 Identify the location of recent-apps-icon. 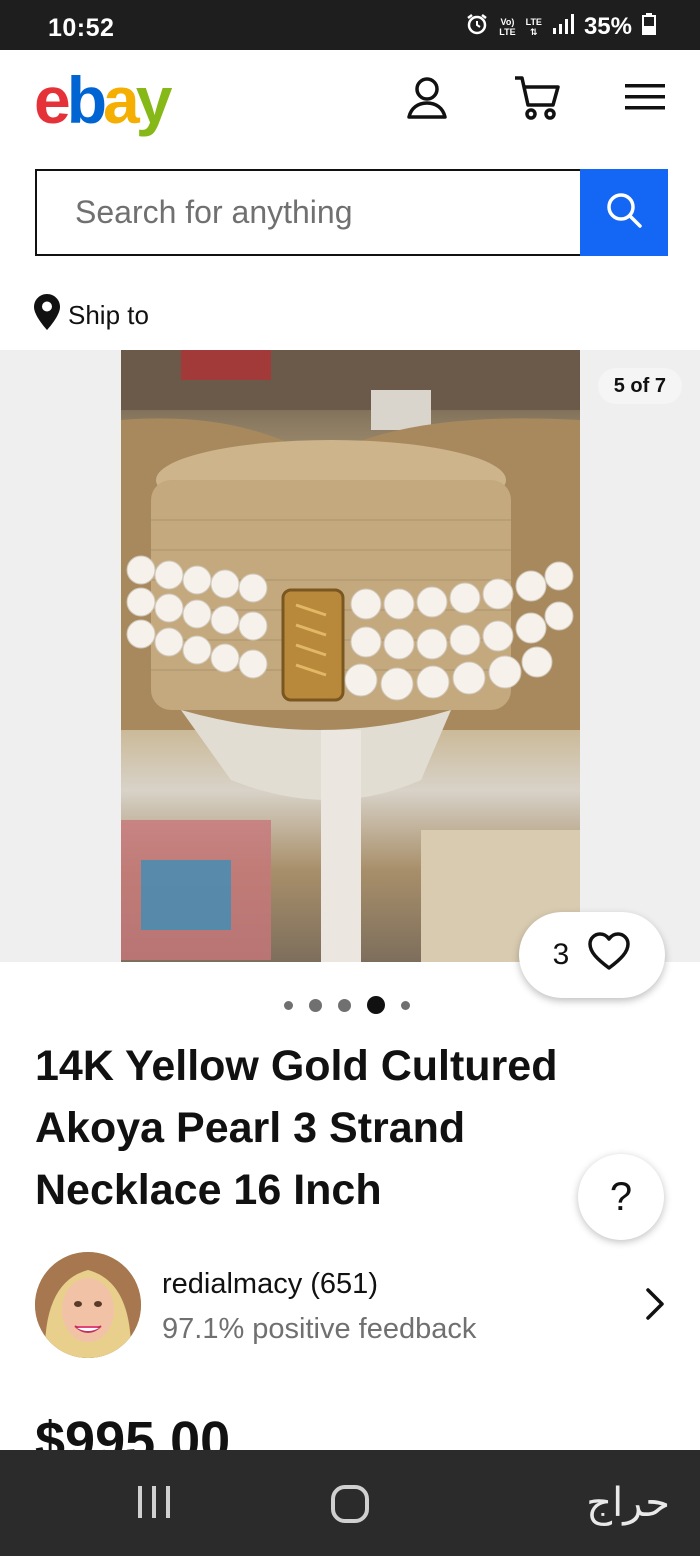
(154, 1504).